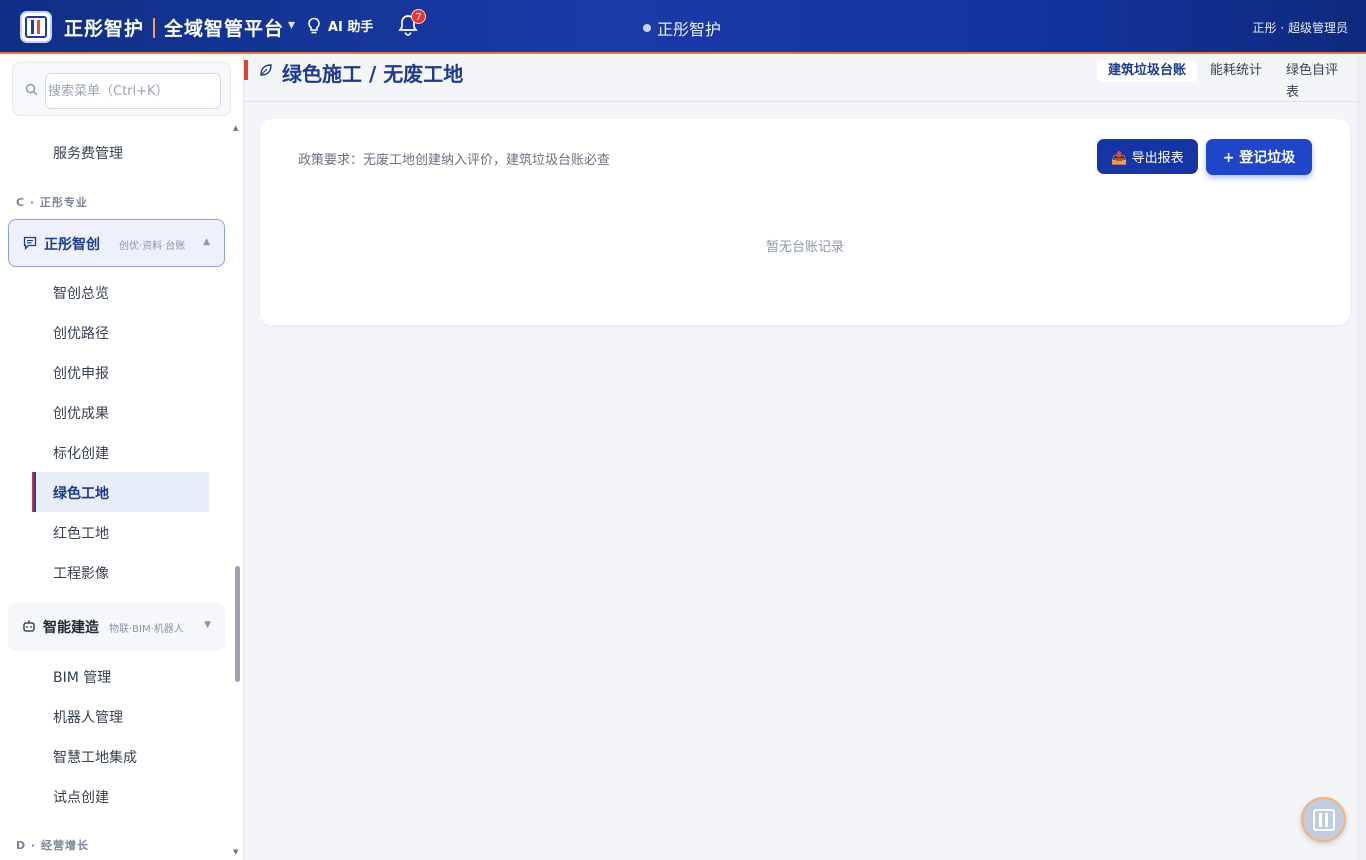 The width and height of the screenshot is (1366, 860). What do you see at coordinates (1236, 71) in the screenshot?
I see `tab-energy-stats: 能耗统计` at bounding box center [1236, 71].